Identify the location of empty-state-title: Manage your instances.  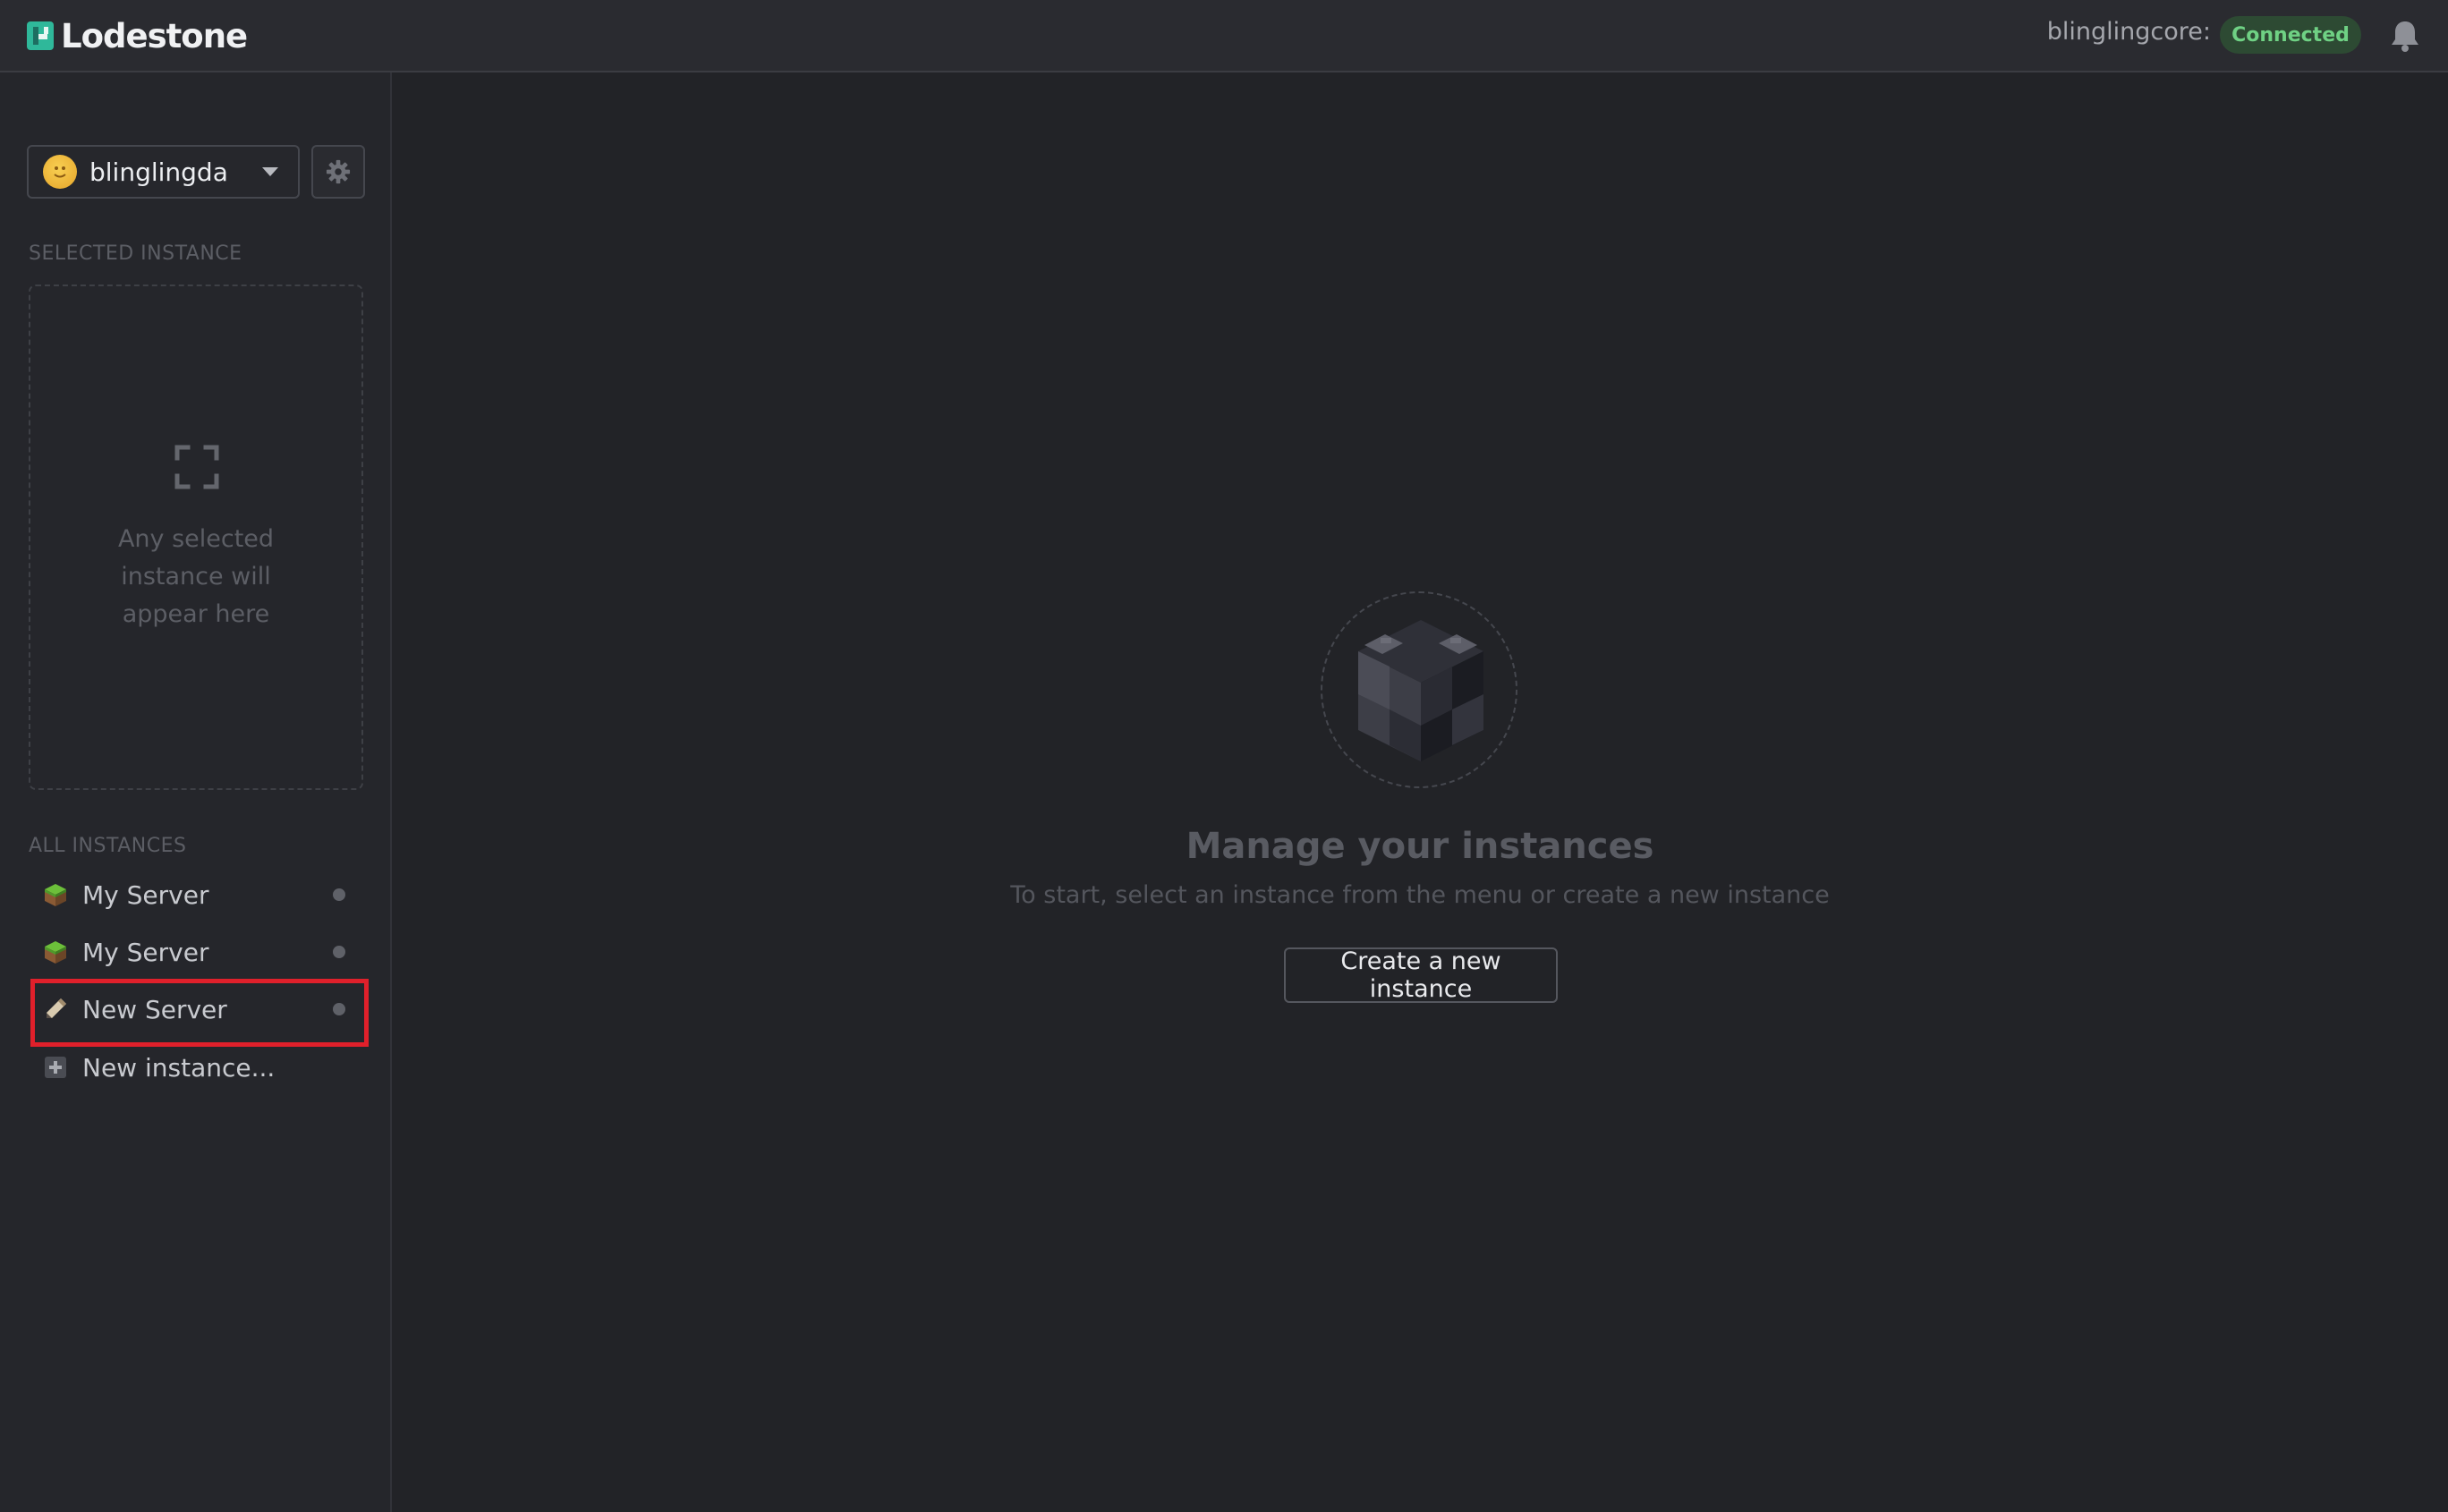
(1420, 846).